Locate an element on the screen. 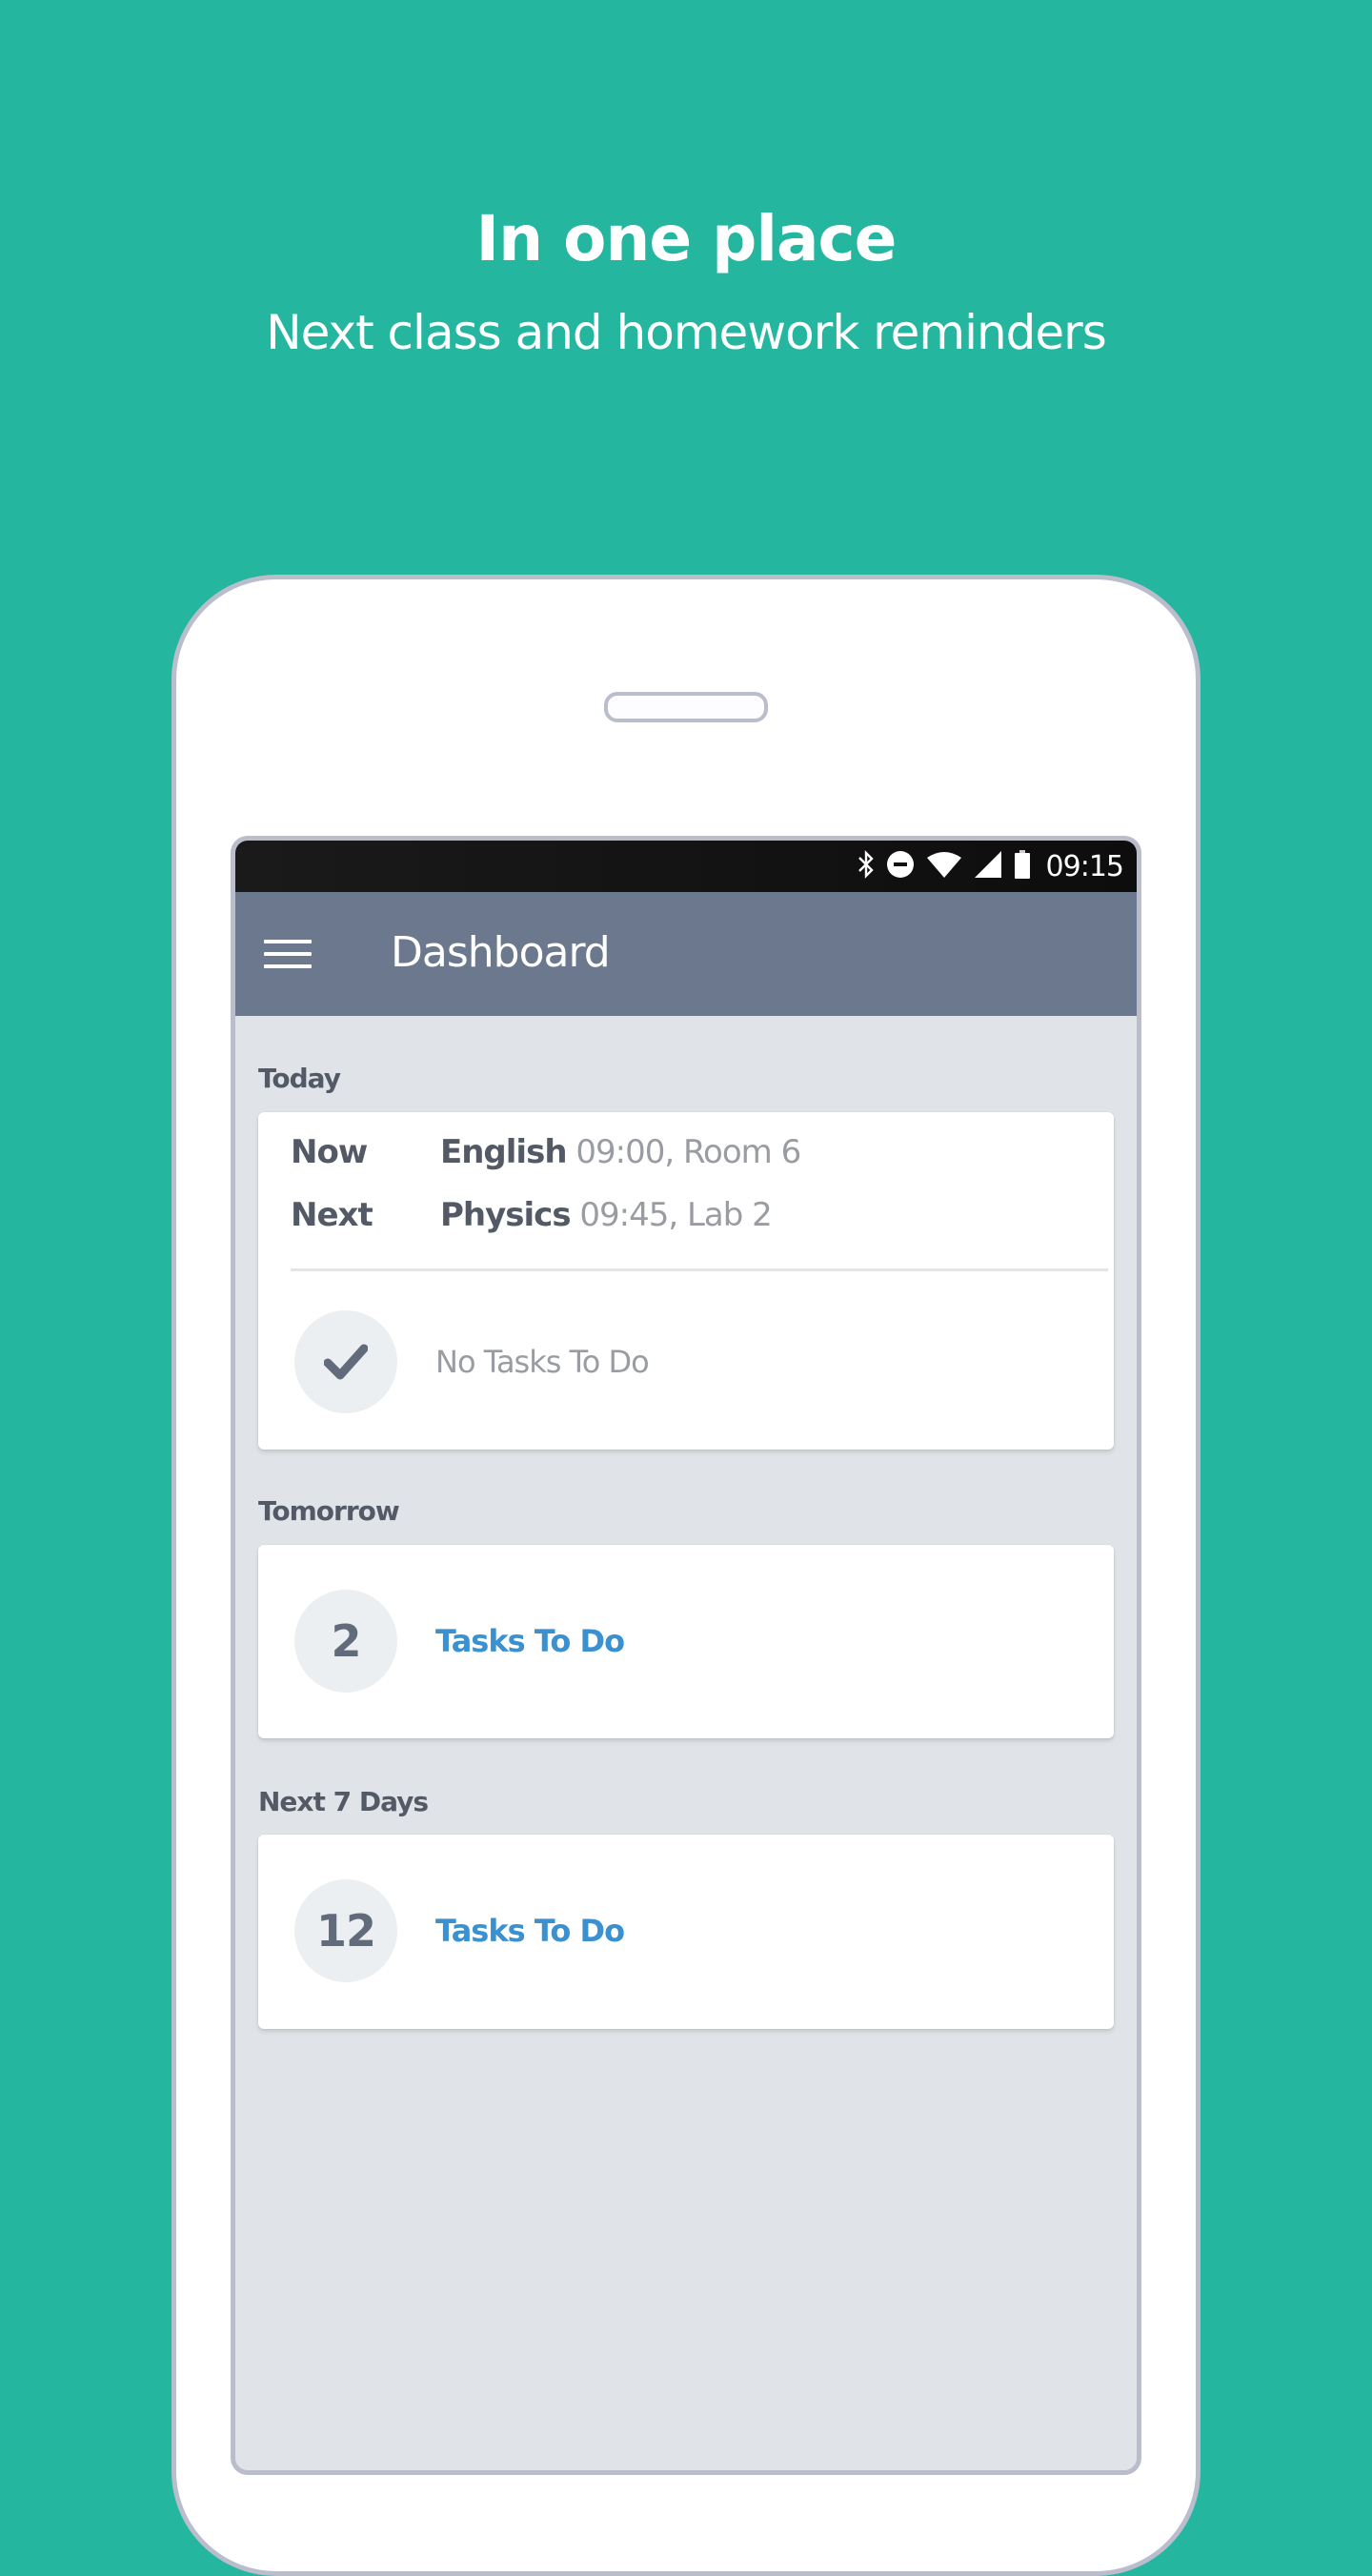  tomorrow-card: 2 Tasks To Do is located at coordinates (686, 1641).